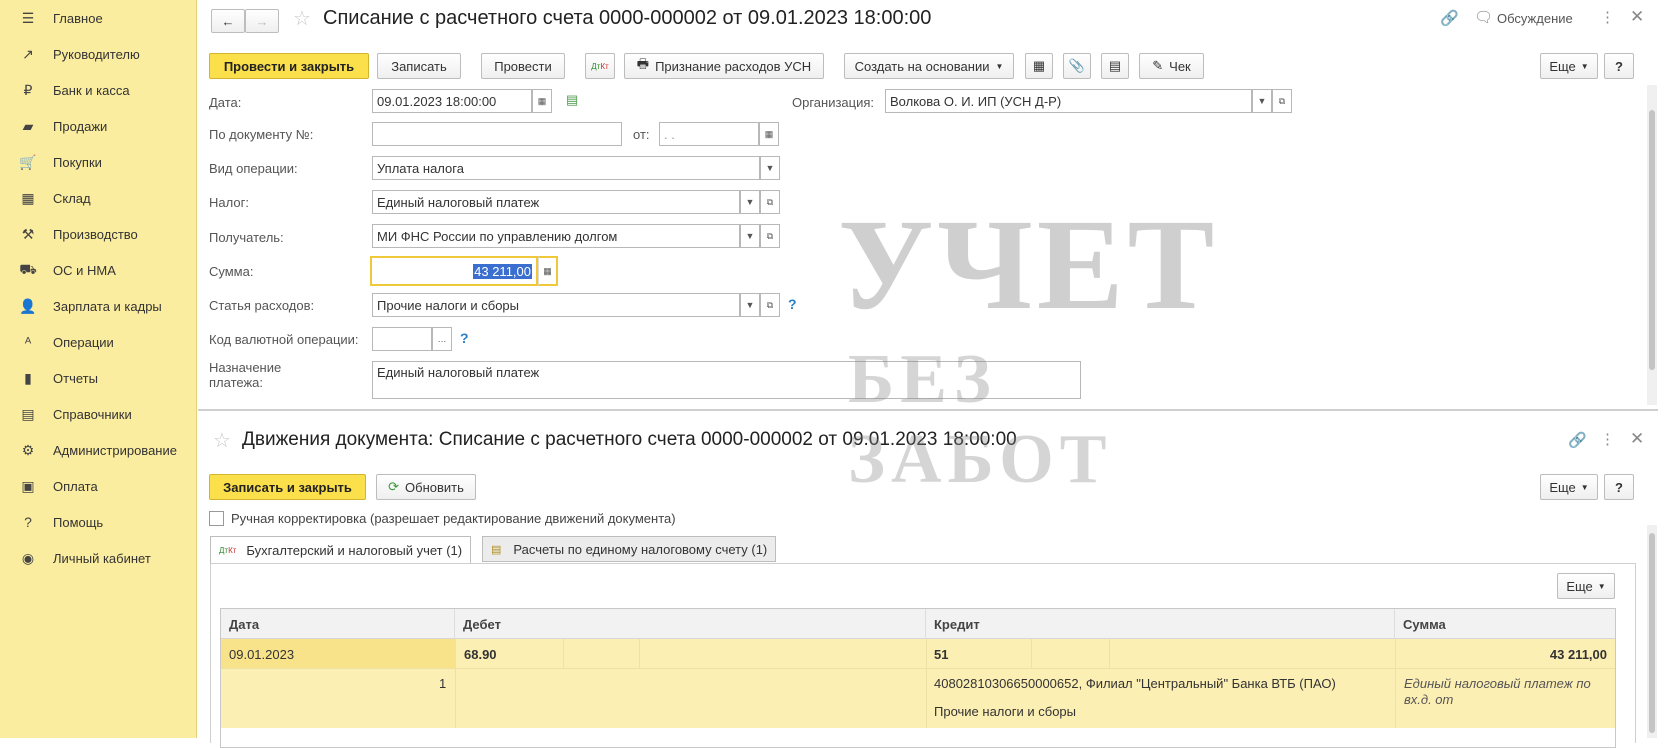 This screenshot has width=1667, height=748. I want to click on column-header-sum: Сумма, so click(1505, 624).